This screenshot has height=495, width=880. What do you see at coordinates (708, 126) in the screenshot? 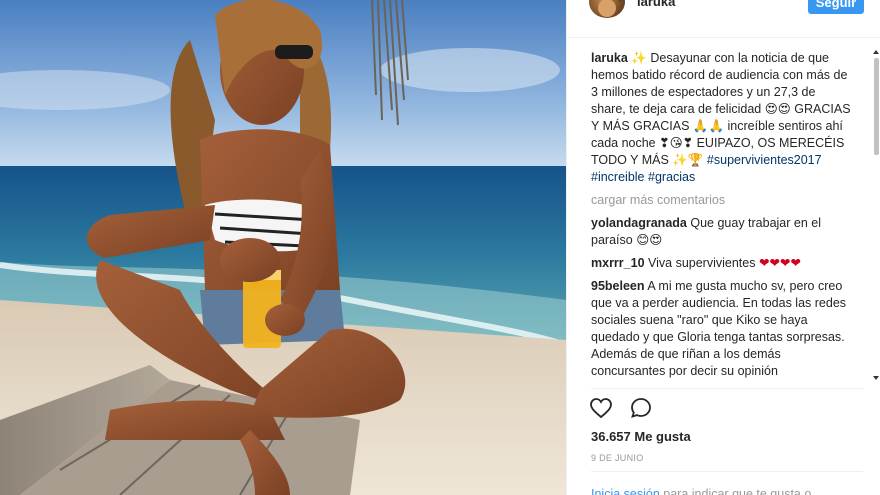
I see `emoji-b: 🙏🙏` at bounding box center [708, 126].